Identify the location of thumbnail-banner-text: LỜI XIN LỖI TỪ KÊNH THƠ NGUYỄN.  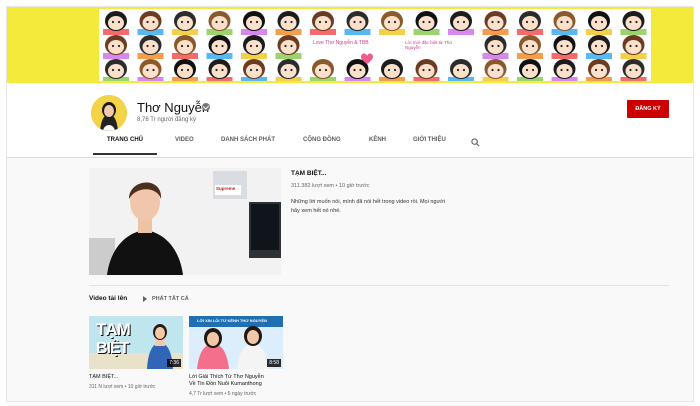
(232, 320).